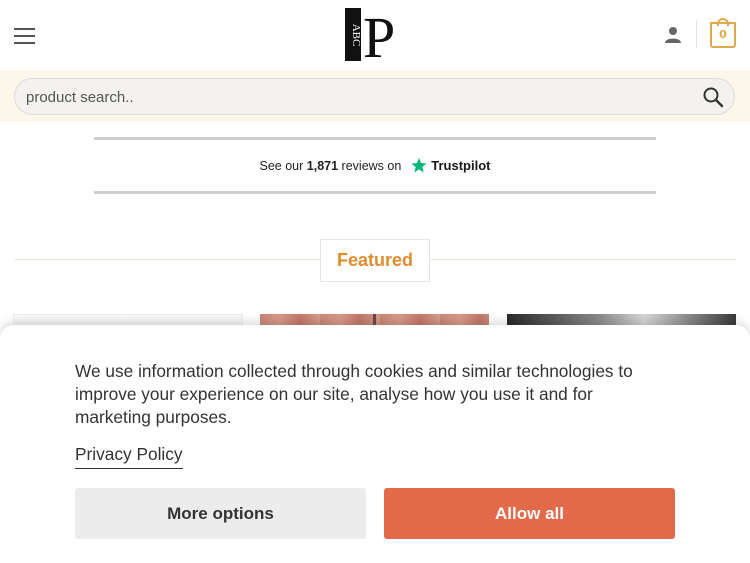 The image size is (750, 563). I want to click on search-bar-area, so click(375, 96).